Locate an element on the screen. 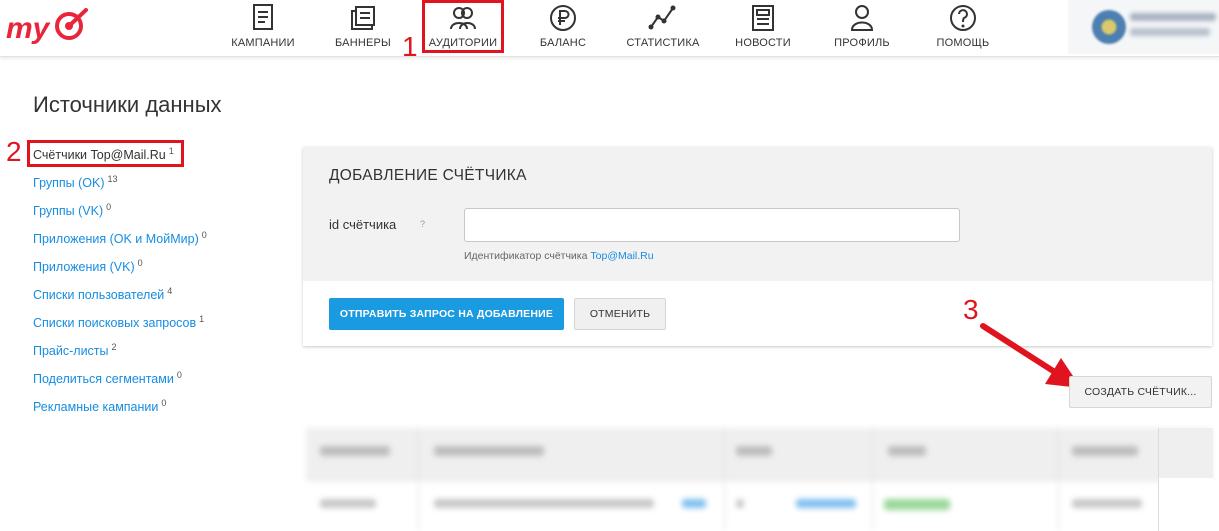  svg-text: my is located at coordinates (28, 28).